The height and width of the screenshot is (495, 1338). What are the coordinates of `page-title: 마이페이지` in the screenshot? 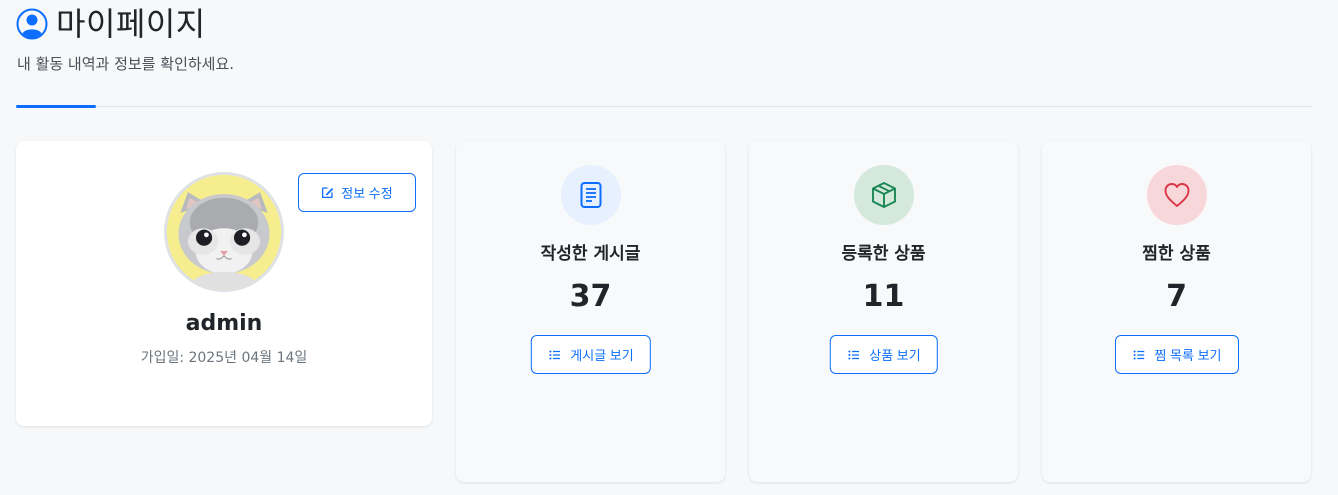 It's located at (131, 24).